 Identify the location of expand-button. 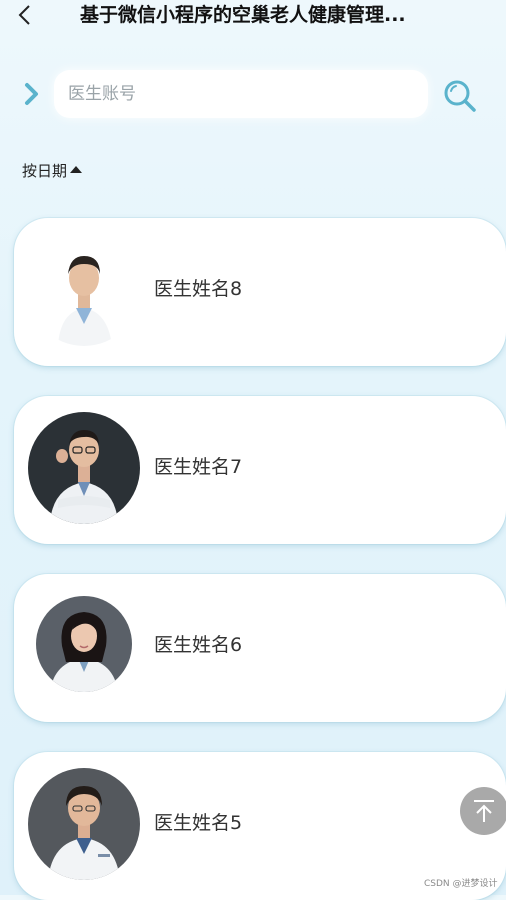
(32, 94).